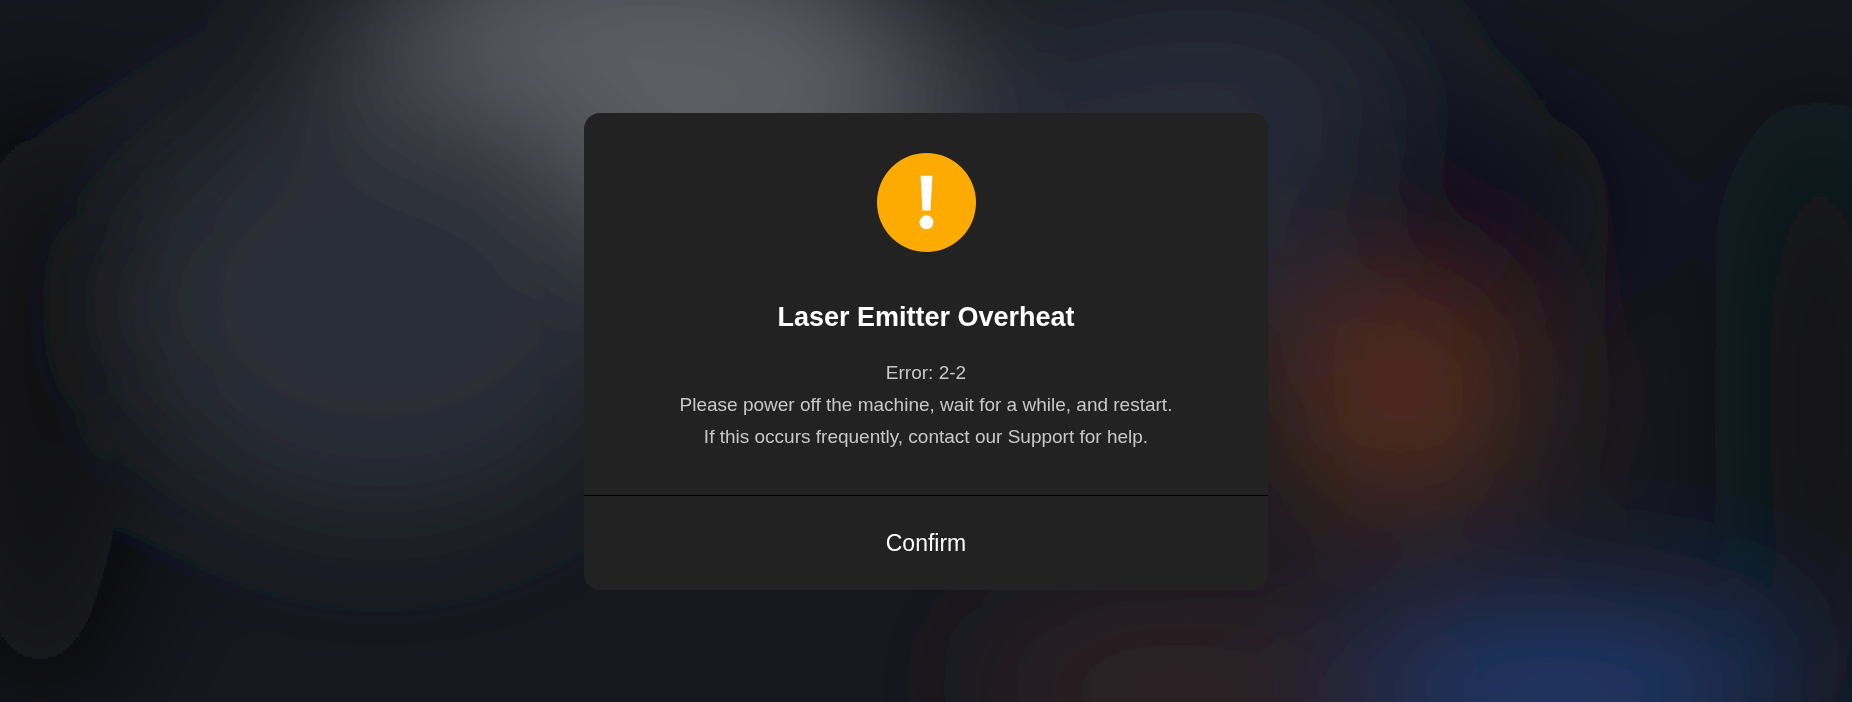 This screenshot has height=702, width=1852. Describe the element at coordinates (926, 202) in the screenshot. I see `warning-icon` at that location.